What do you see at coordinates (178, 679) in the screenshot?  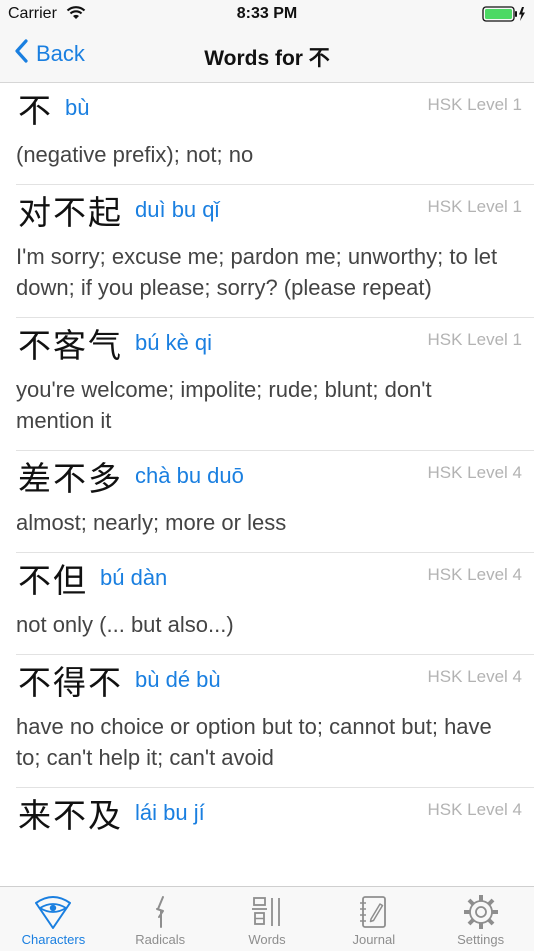 I see `word-pinyin: bù dé bù` at bounding box center [178, 679].